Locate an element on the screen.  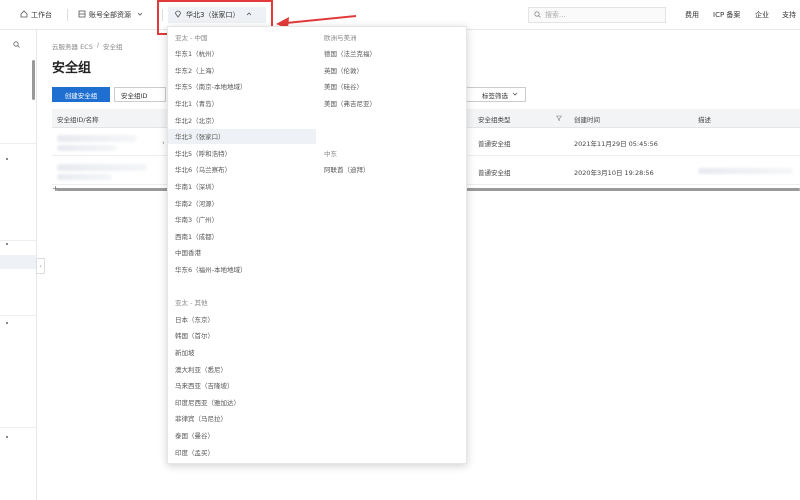
nav-link-billing: 费用 is located at coordinates (692, 15).